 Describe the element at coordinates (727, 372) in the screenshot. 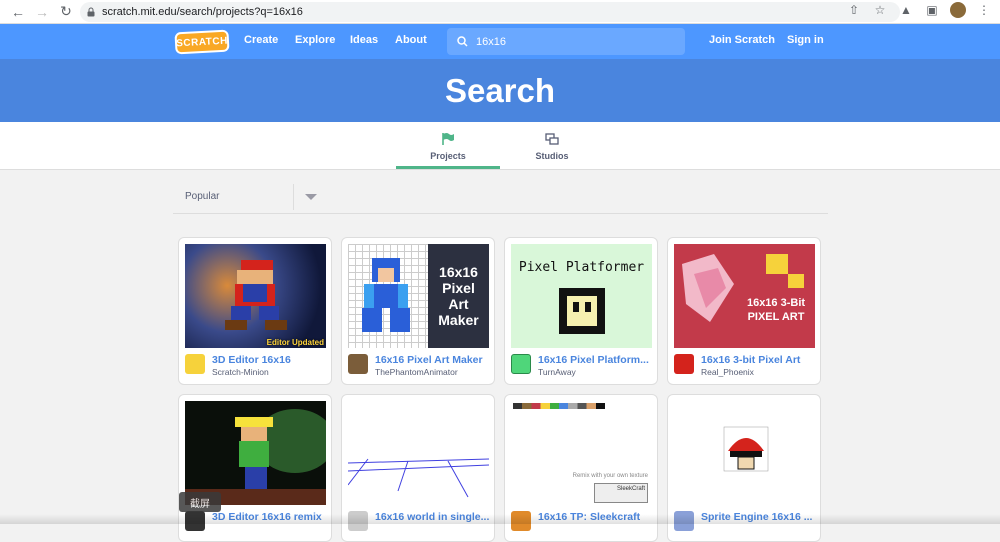

I see `project-author: Real_Phoenix` at that location.